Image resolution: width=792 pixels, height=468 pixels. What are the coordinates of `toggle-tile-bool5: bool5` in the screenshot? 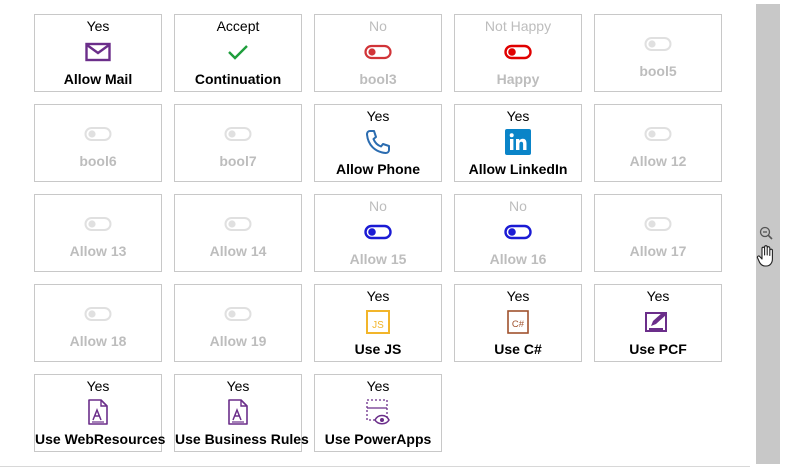 It's located at (658, 53).